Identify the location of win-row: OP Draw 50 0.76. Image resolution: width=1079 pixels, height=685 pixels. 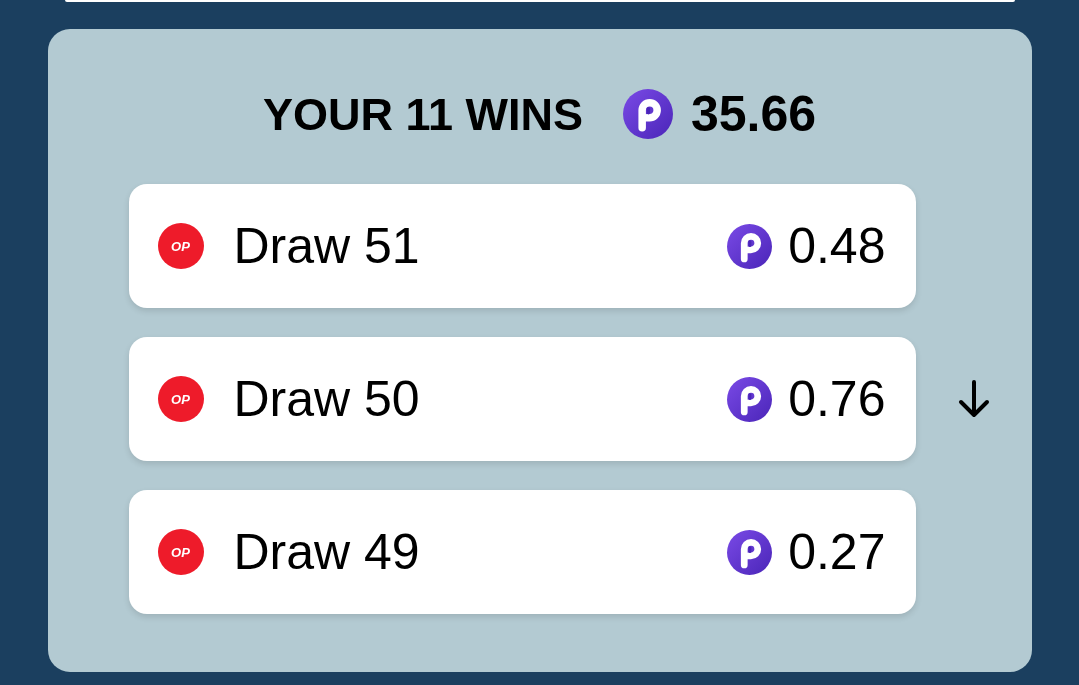
(522, 399).